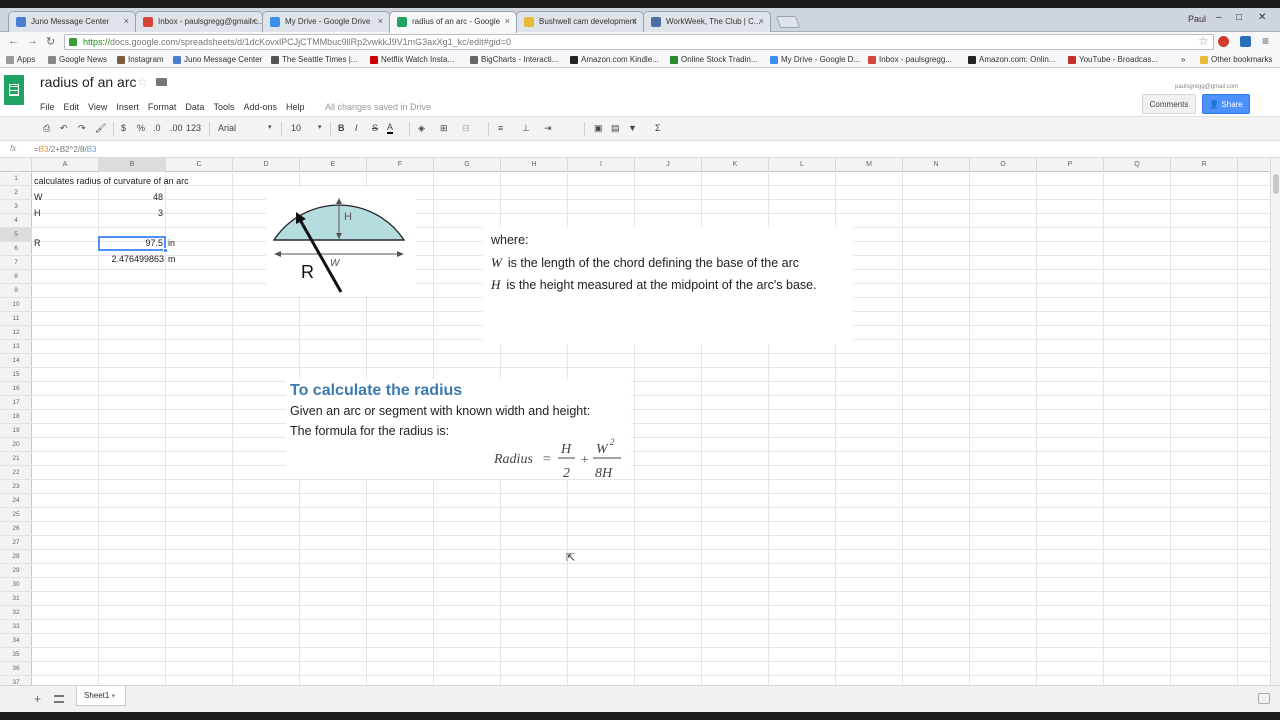 Image resolution: width=1280 pixels, height=720 pixels. I want to click on browser-tab-active: radius of an arc - Google ×, so click(453, 22).